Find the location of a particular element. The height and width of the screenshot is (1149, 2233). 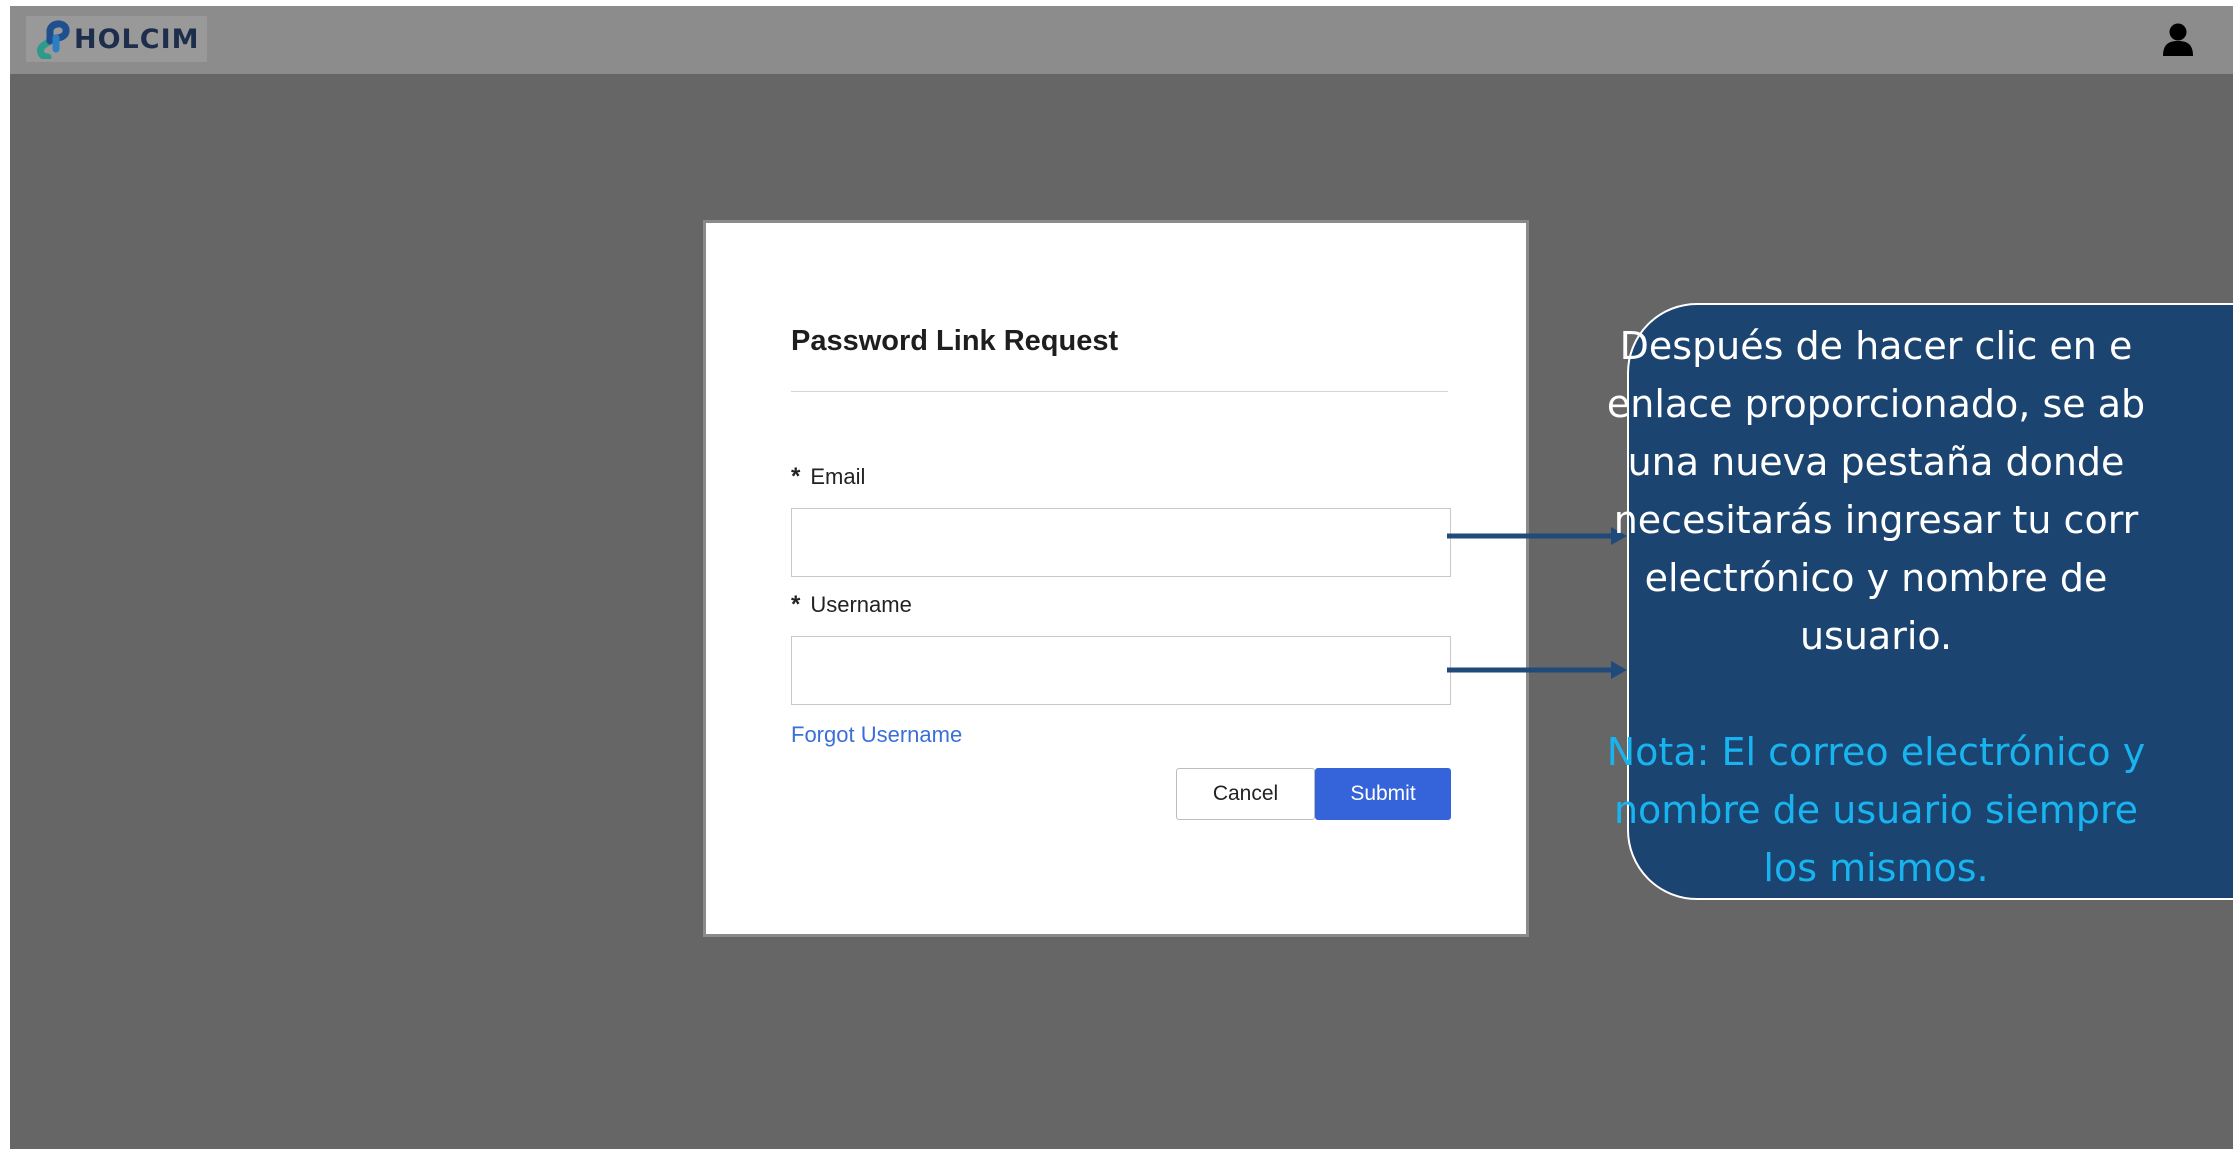

user-icon is located at coordinates (2178, 40).